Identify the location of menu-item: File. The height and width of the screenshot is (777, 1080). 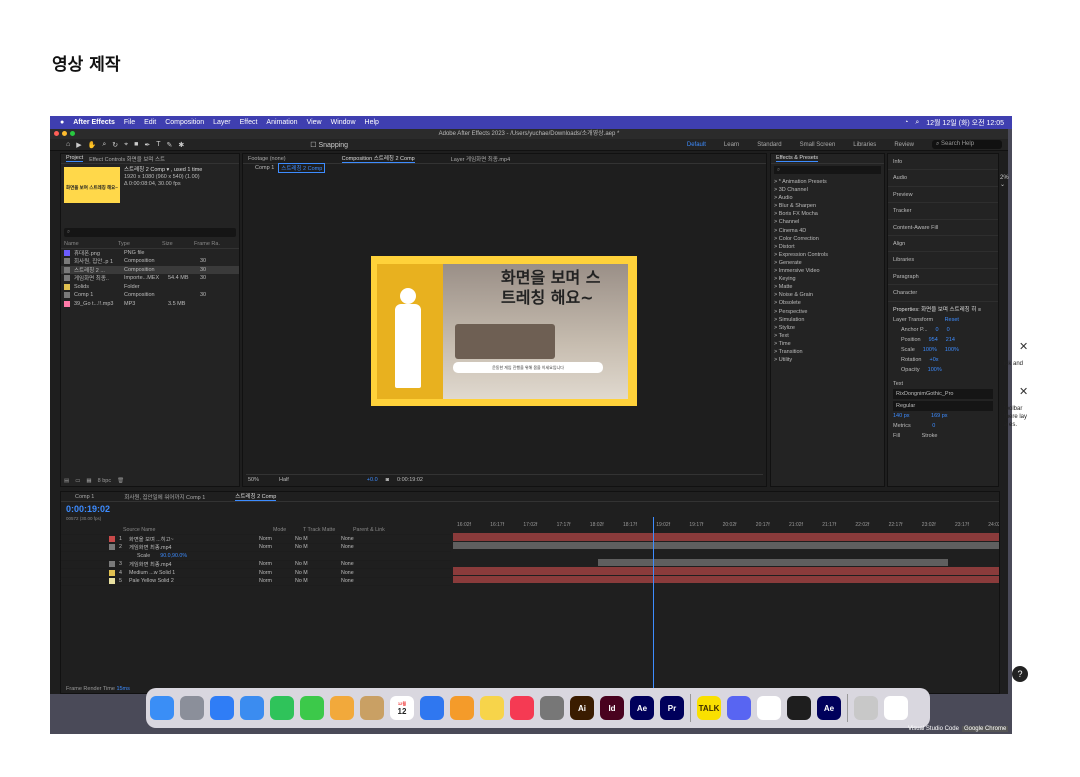
(129, 122).